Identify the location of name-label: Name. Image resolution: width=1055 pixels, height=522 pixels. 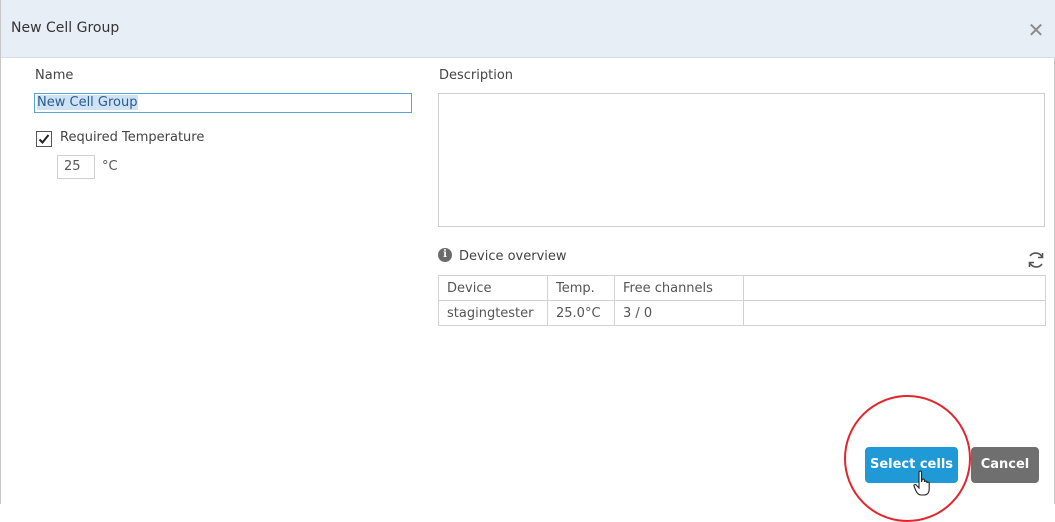
(54, 75).